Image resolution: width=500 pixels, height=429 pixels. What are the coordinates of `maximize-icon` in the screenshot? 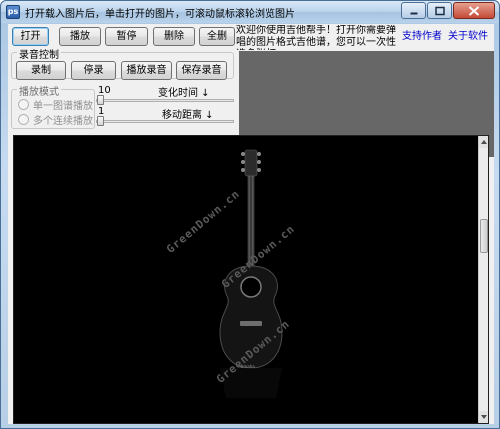 It's located at (439, 10).